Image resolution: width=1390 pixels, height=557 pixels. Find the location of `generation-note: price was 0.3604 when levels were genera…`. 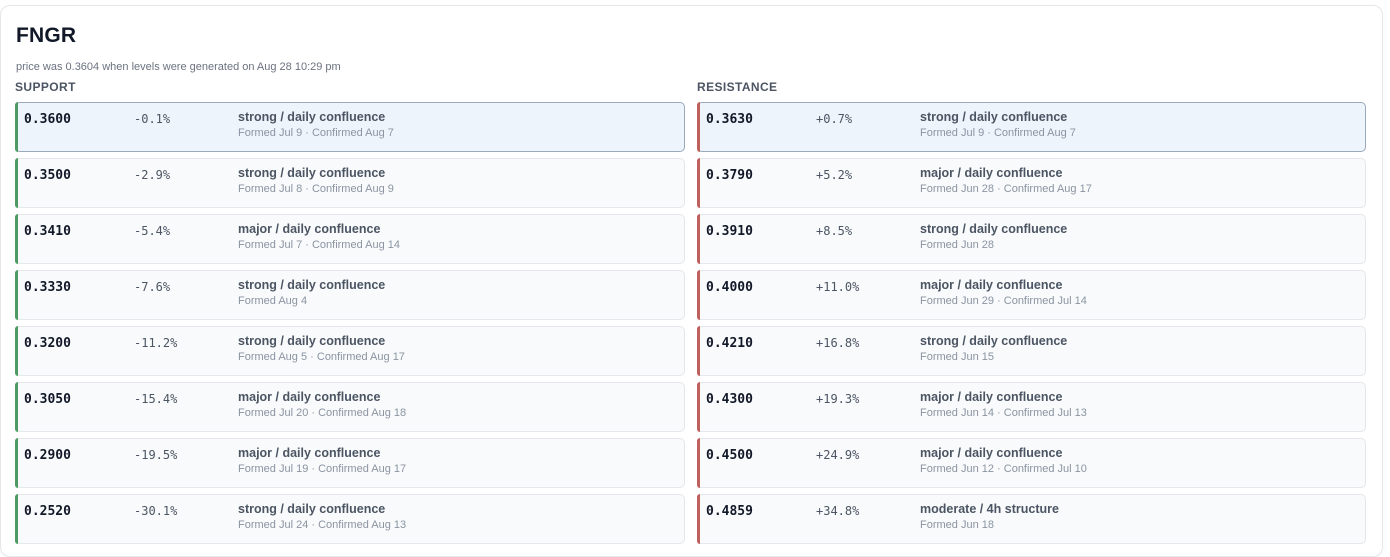

generation-note: price was 0.3604 when levels were genera… is located at coordinates (178, 67).